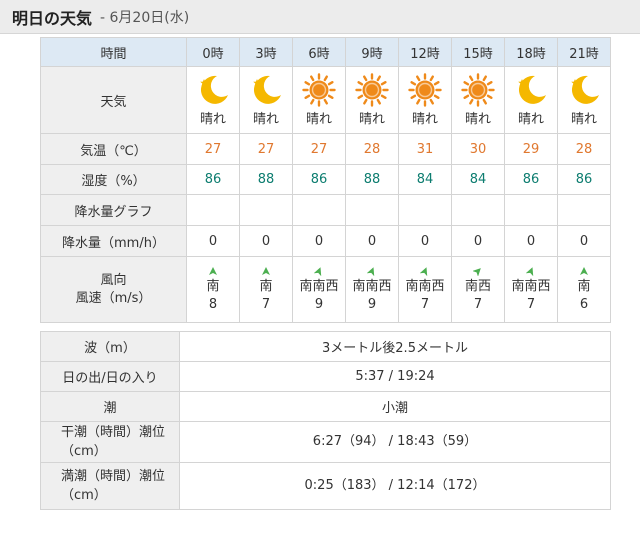 The image size is (640, 534). Describe the element at coordinates (395, 486) in the screenshot. I see `high-tide-value: 0:25（183） / 12:14（172）` at that location.